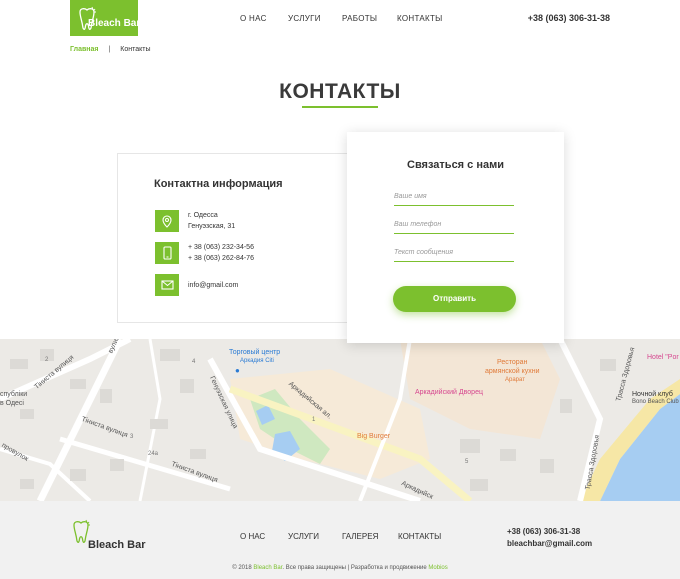  What do you see at coordinates (454, 255) in the screenshot?
I see `message-field: Текст сообщения` at bounding box center [454, 255].